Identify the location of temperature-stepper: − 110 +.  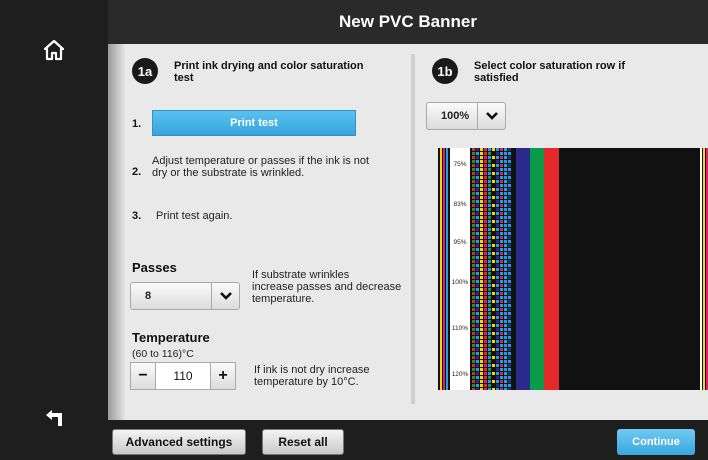
(183, 376).